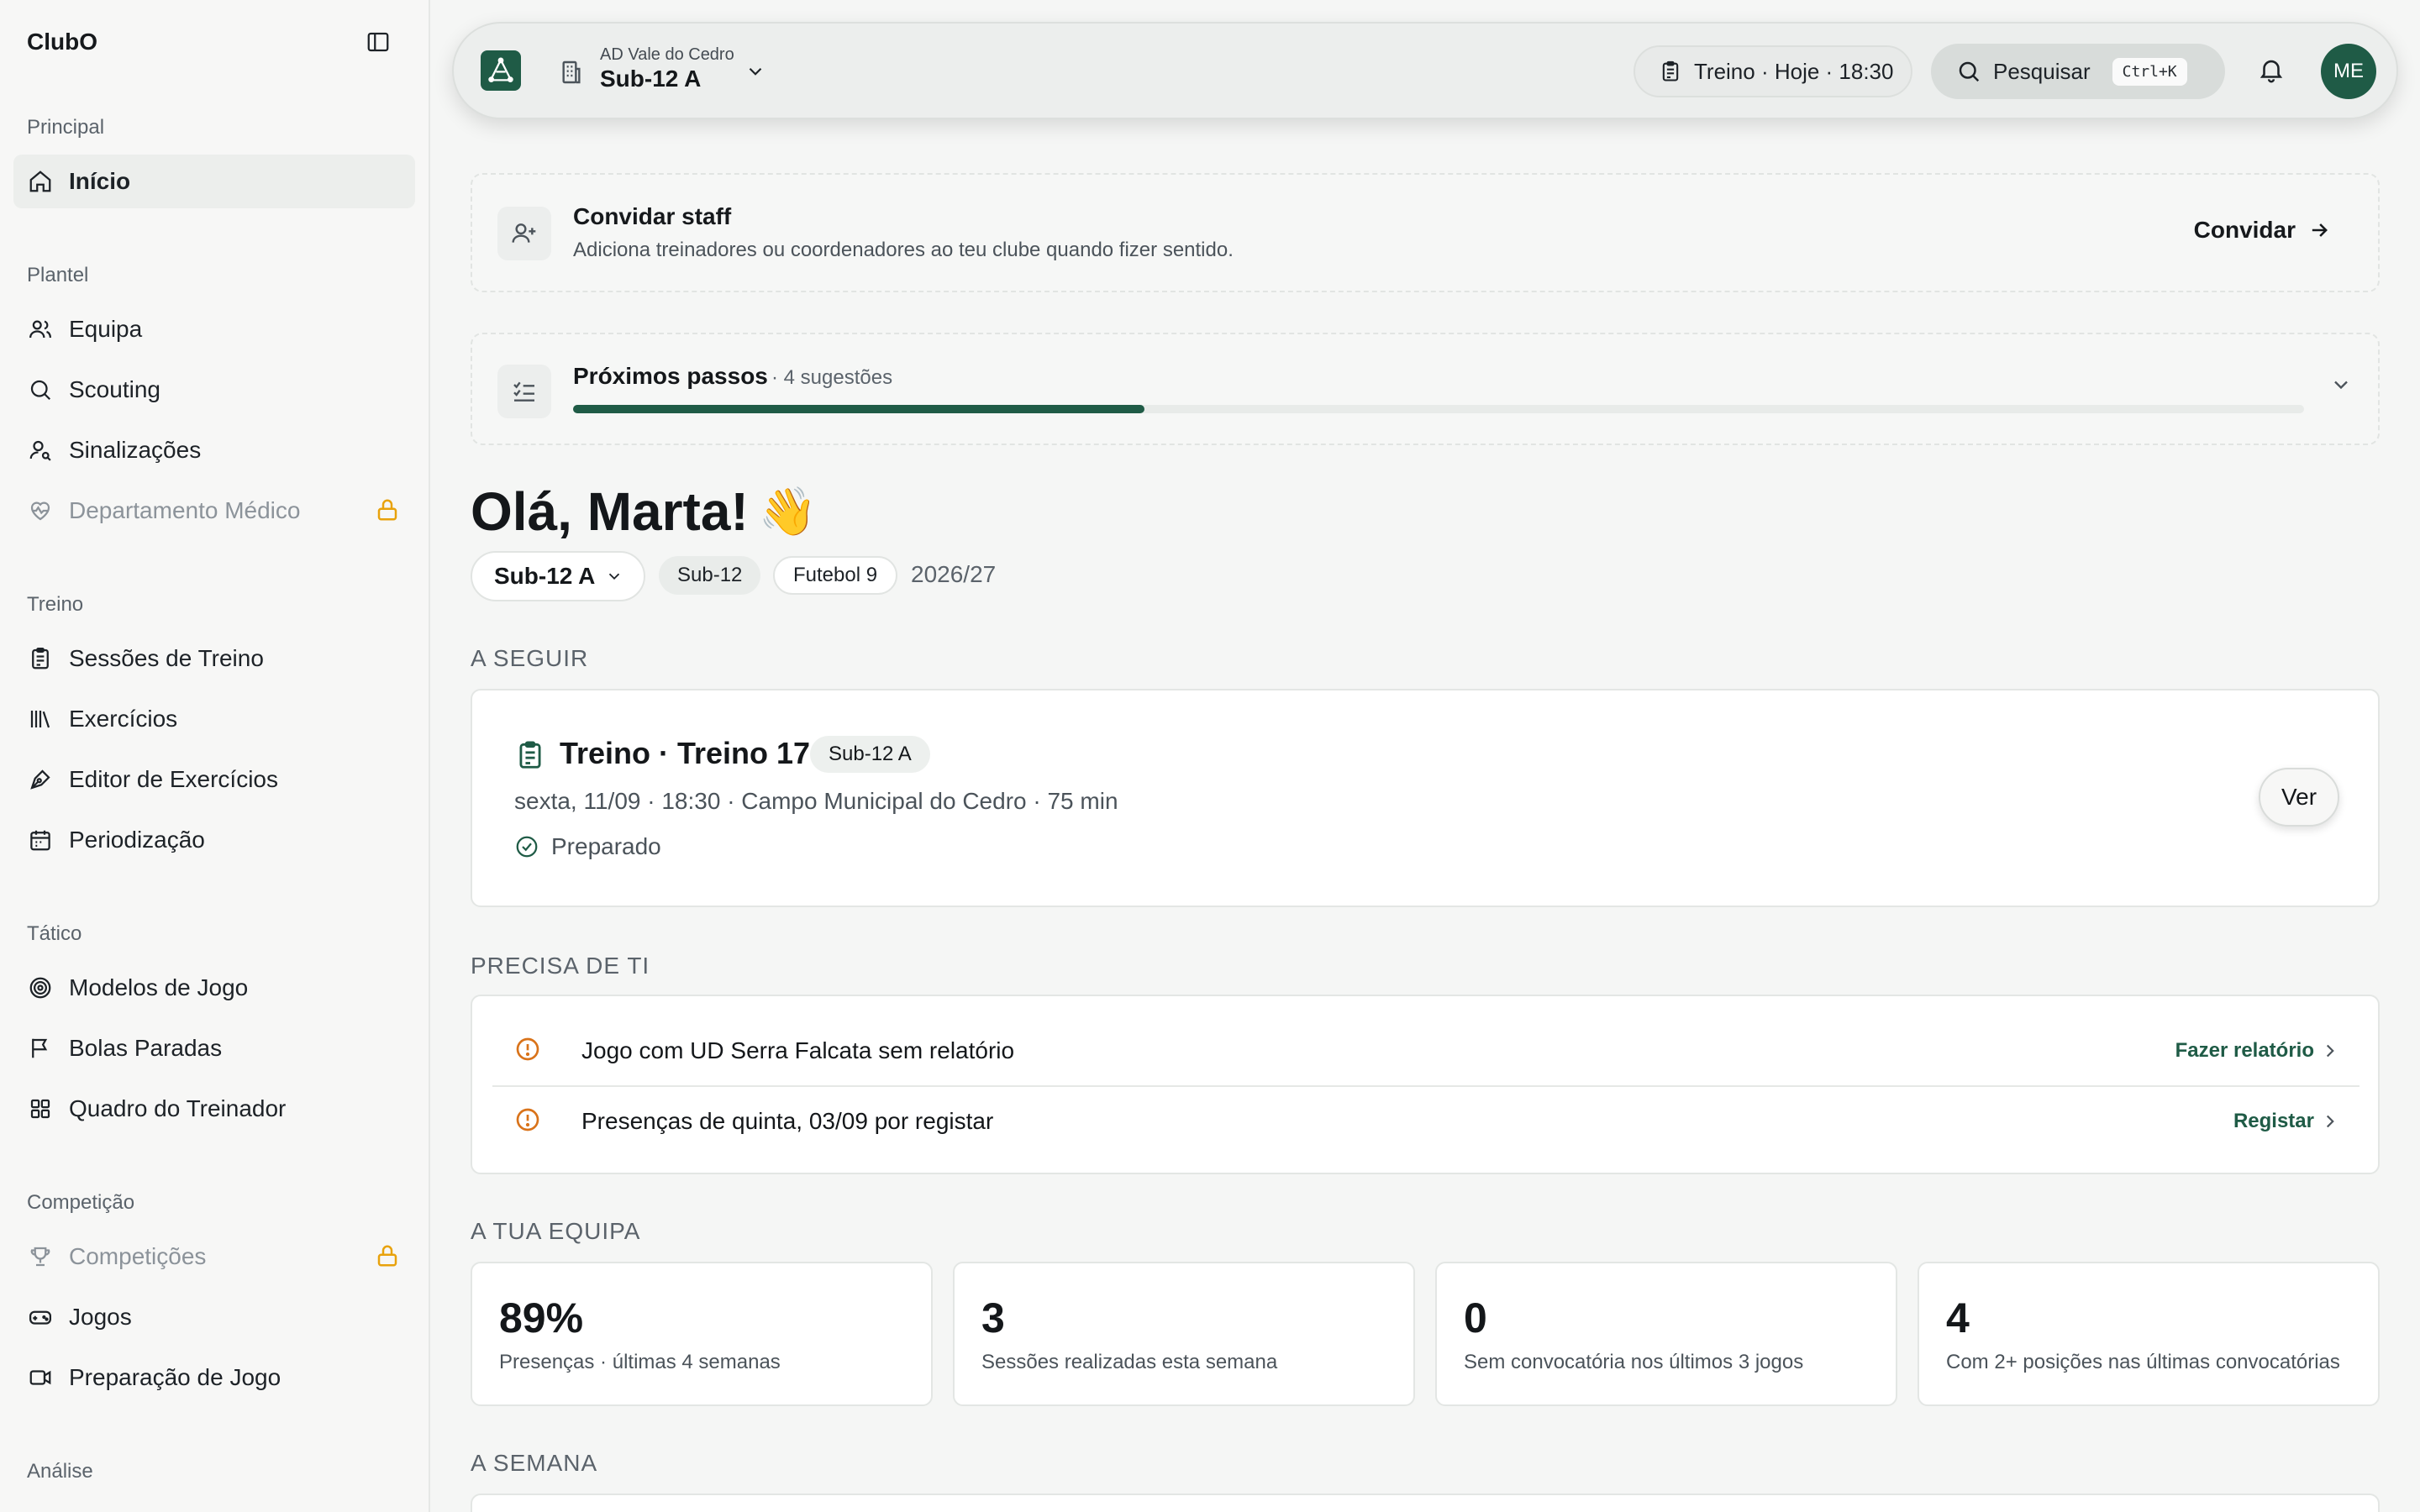 This screenshot has width=2420, height=1512. Describe the element at coordinates (1438, 409) in the screenshot. I see `next-steps-progress` at that location.